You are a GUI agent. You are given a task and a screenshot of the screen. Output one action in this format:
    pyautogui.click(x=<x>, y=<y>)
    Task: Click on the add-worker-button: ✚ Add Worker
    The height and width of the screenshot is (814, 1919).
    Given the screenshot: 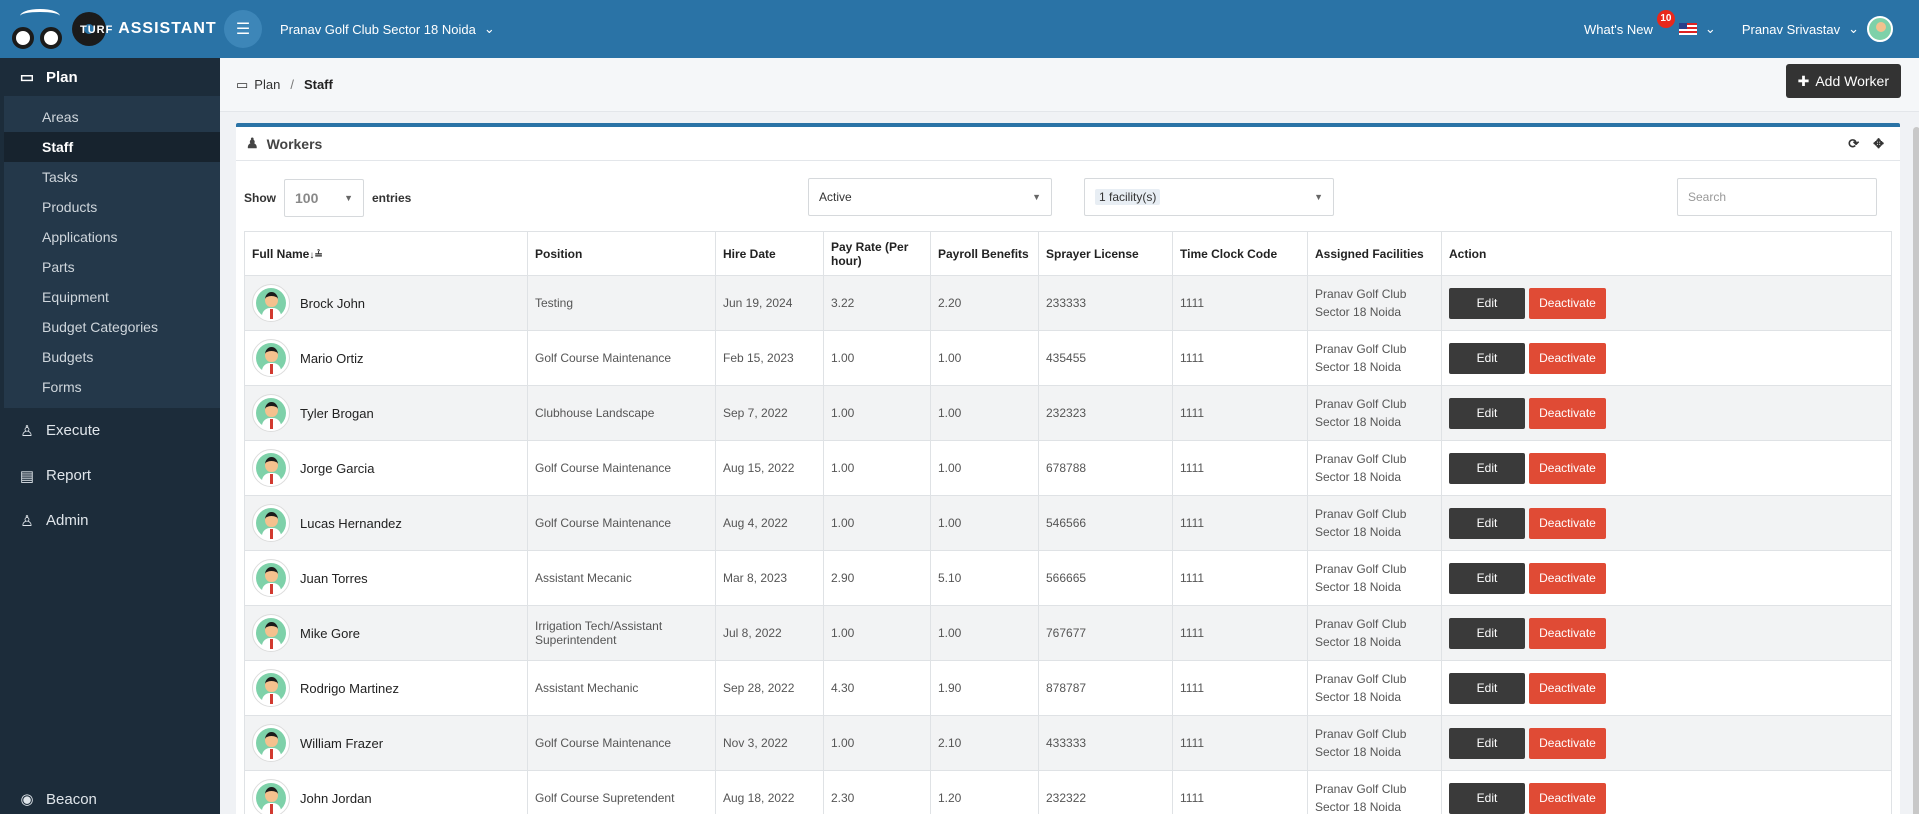 What is the action you would take?
    pyautogui.click(x=1843, y=81)
    